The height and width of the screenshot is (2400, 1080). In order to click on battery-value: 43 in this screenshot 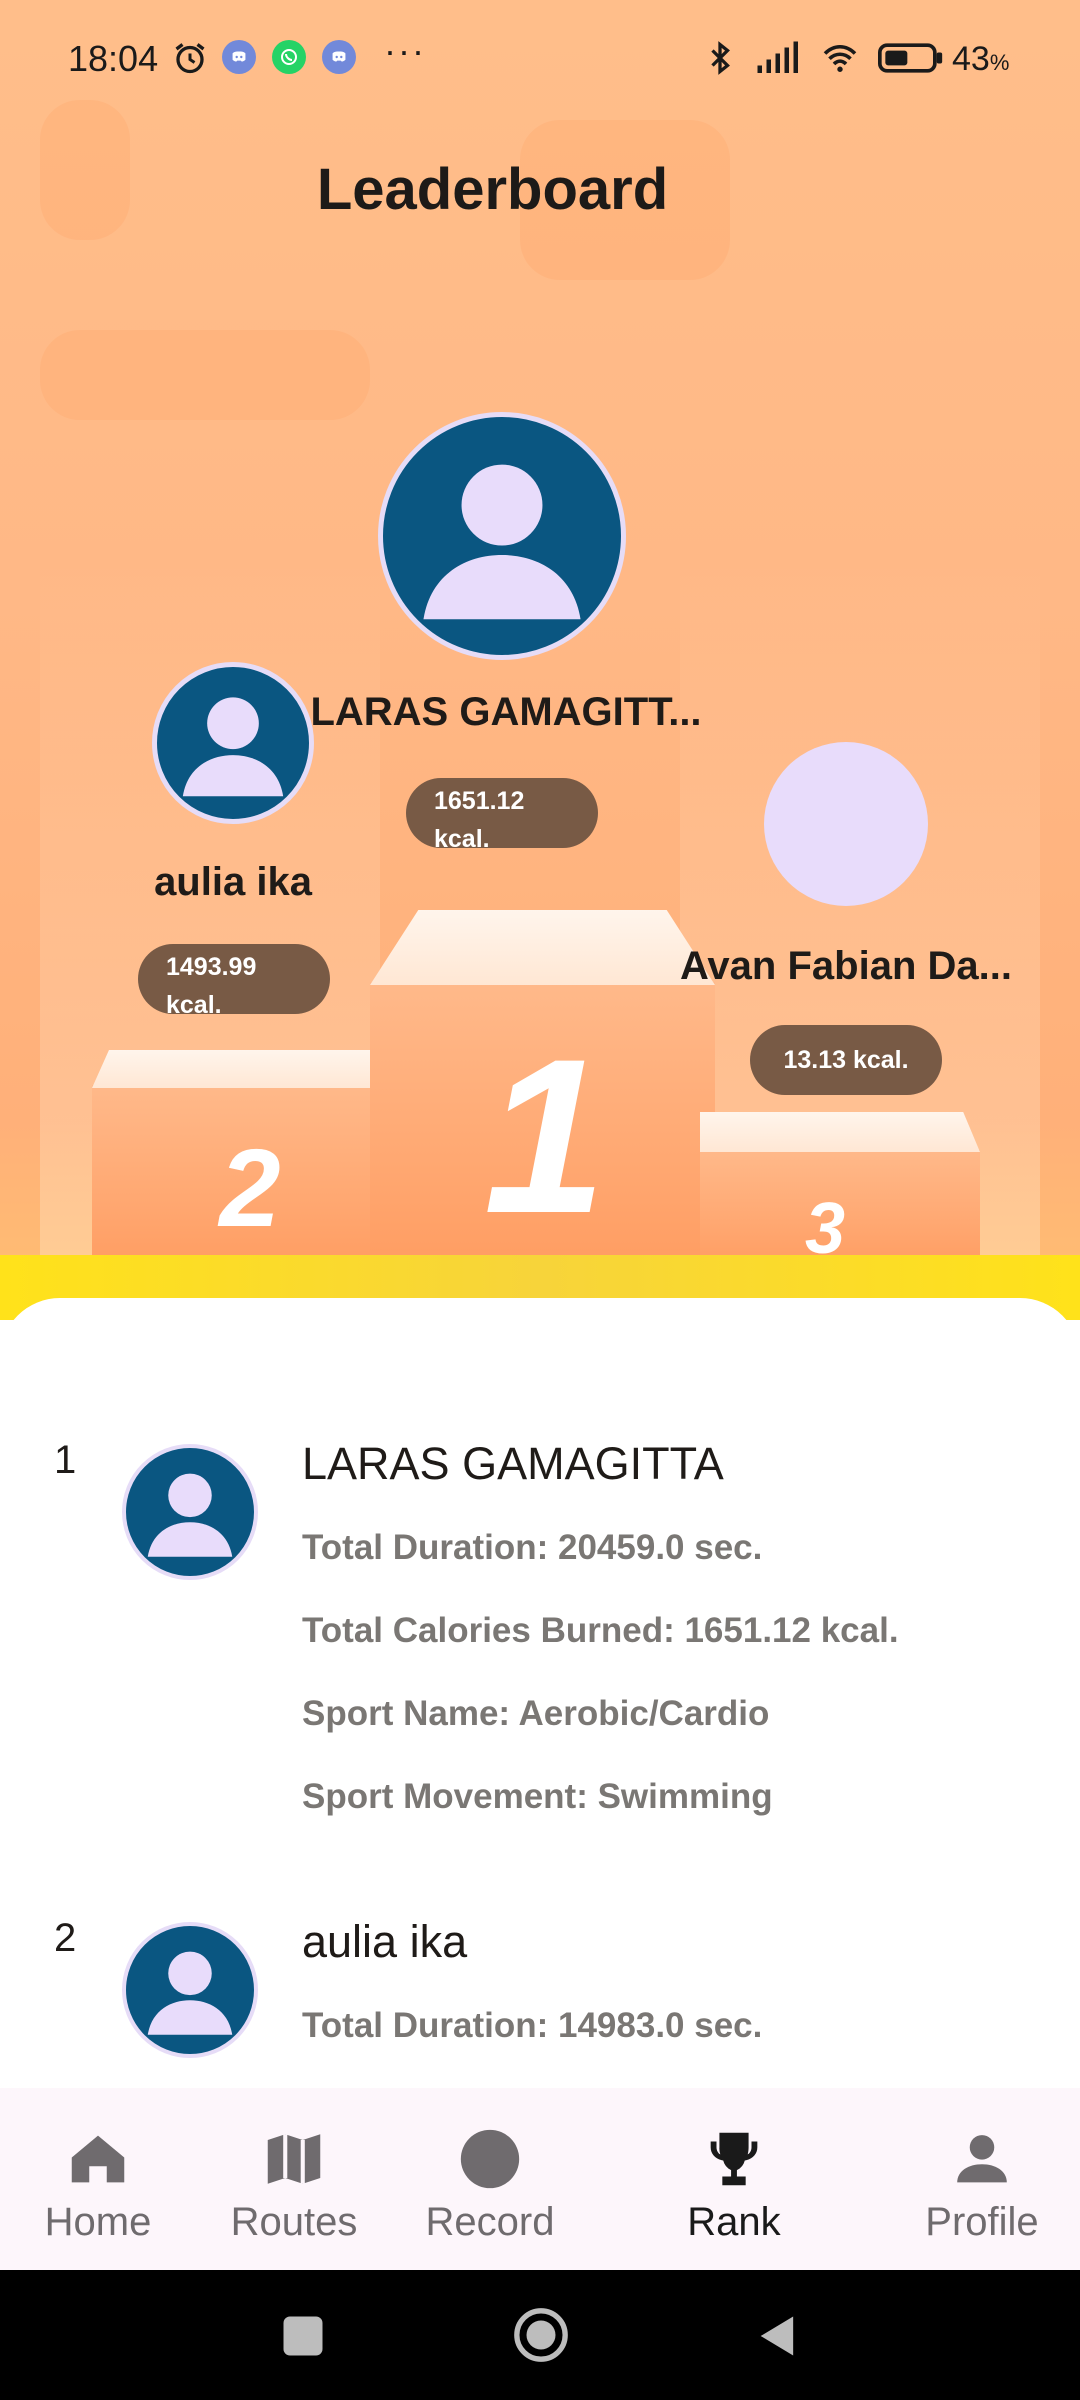, I will do `click(971, 59)`.